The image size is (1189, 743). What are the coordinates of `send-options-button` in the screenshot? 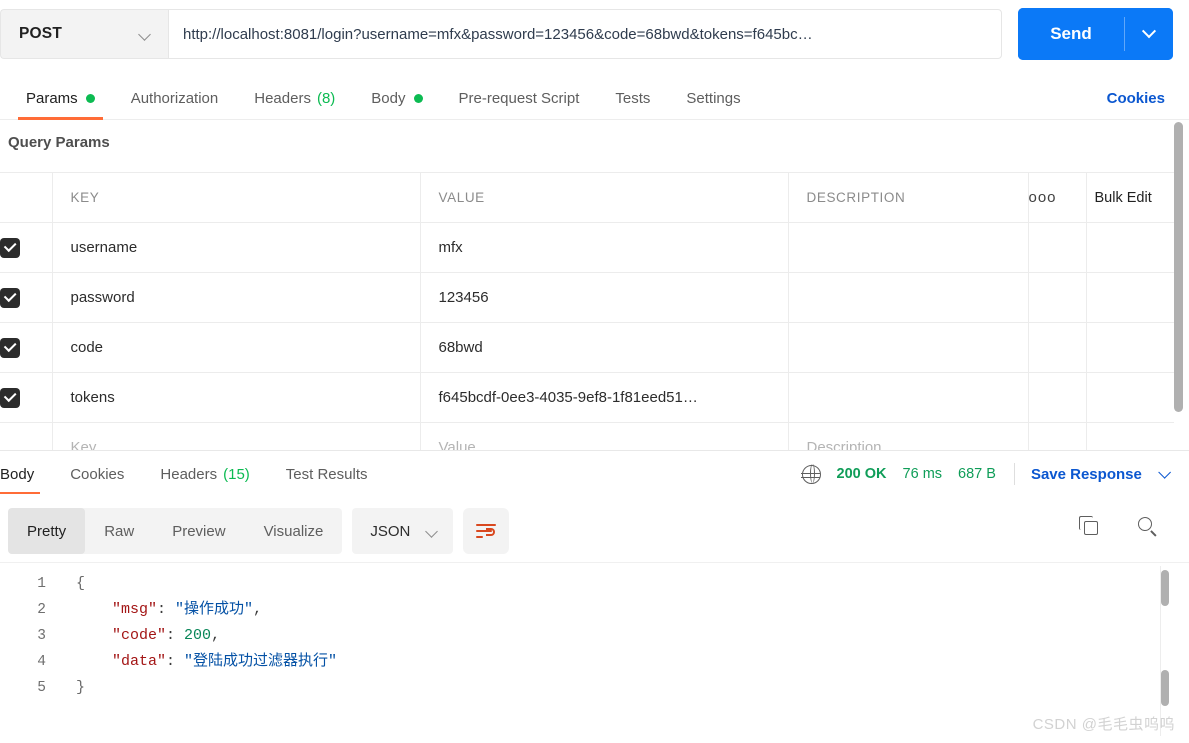 It's located at (1149, 34).